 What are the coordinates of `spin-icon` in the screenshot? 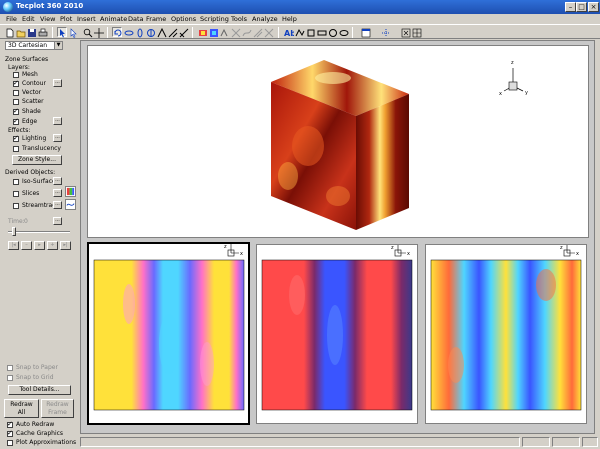 It's located at (161, 32).